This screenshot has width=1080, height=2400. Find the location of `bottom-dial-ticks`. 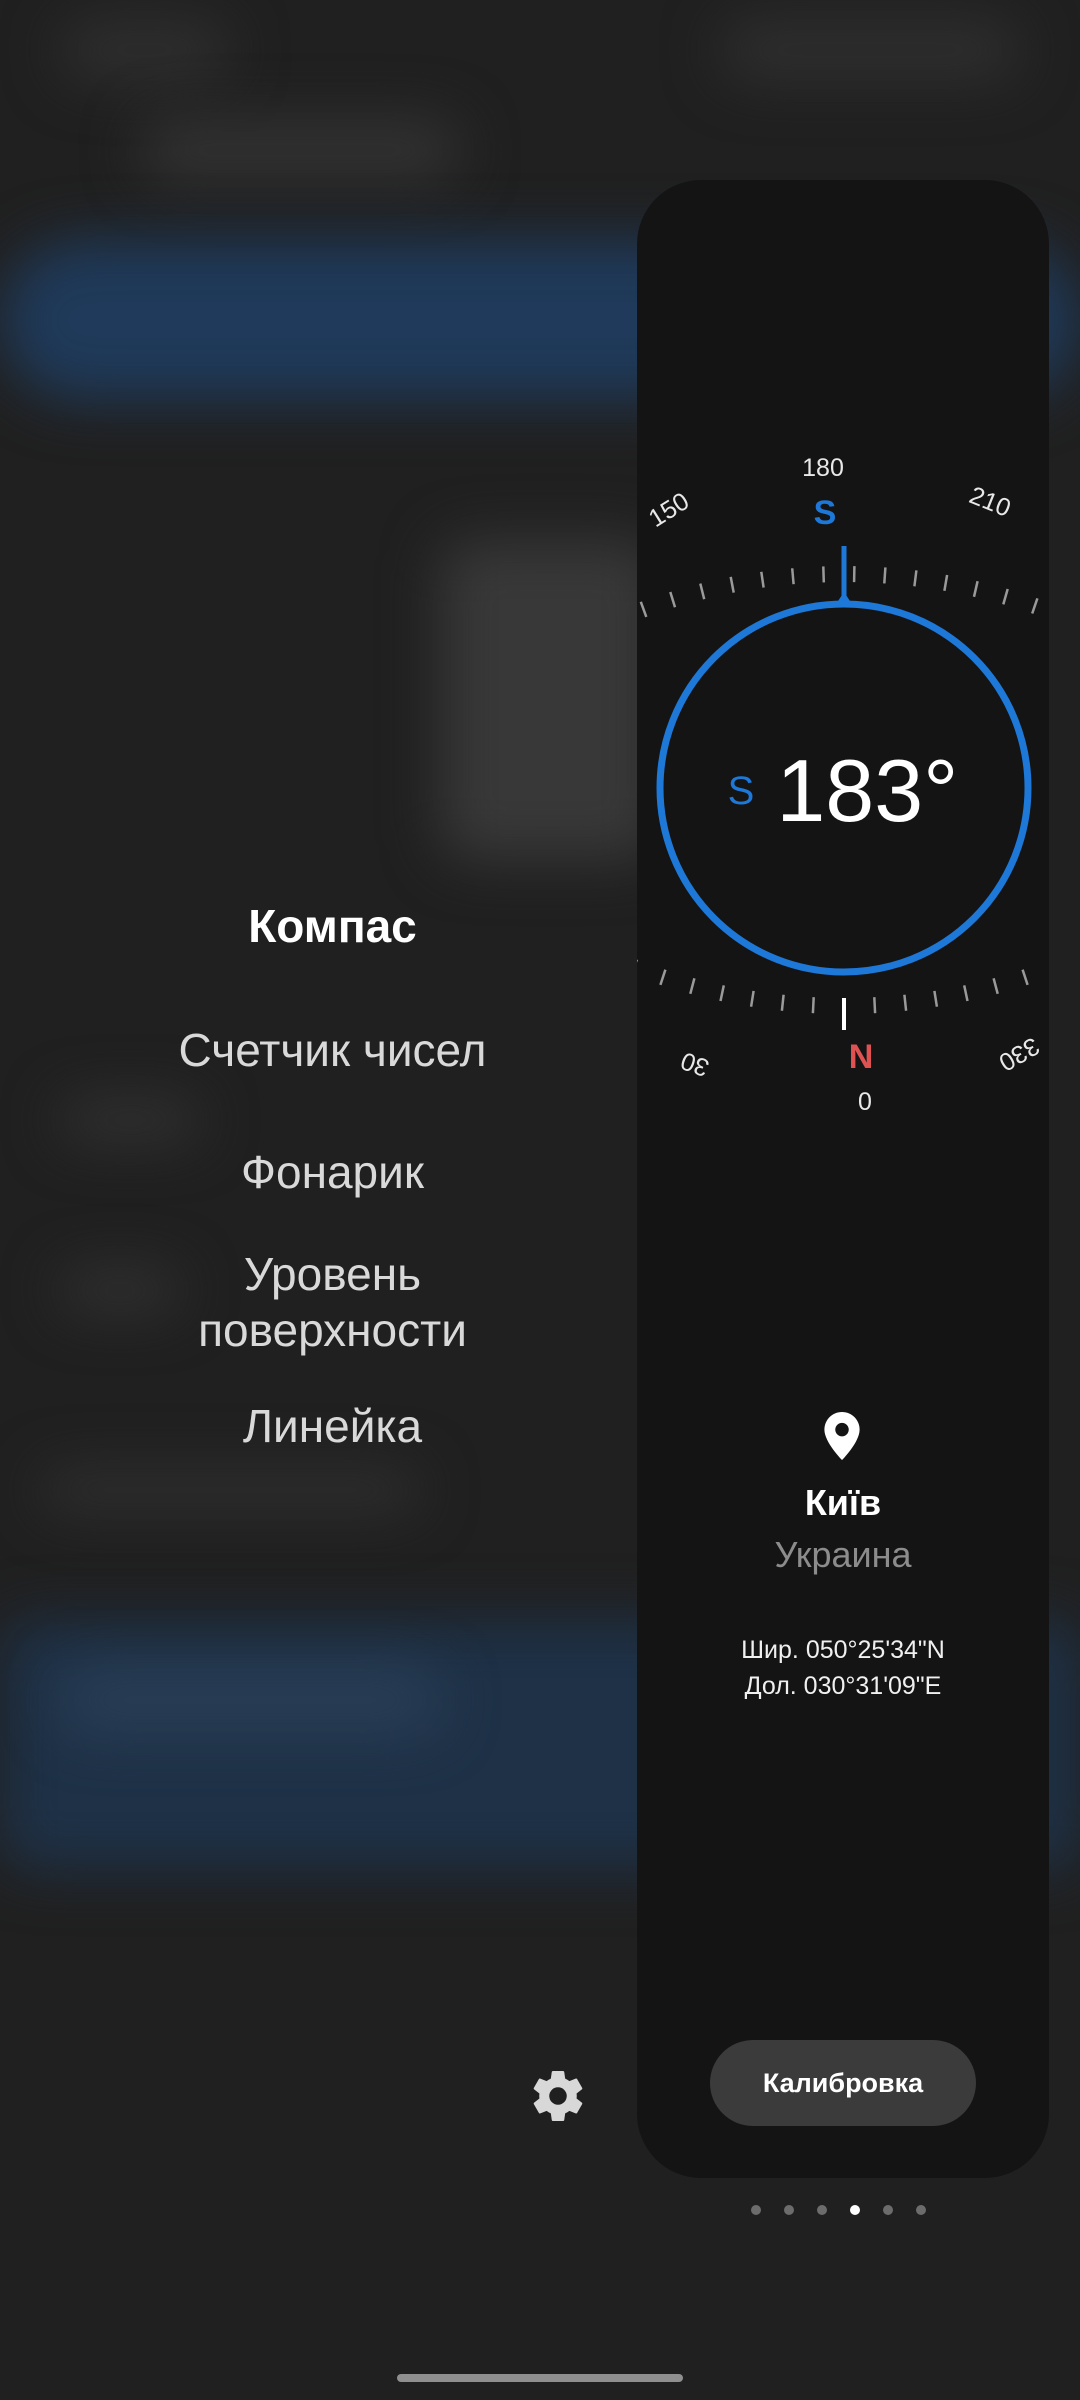

bottom-dial-ticks is located at coordinates (833, 994).